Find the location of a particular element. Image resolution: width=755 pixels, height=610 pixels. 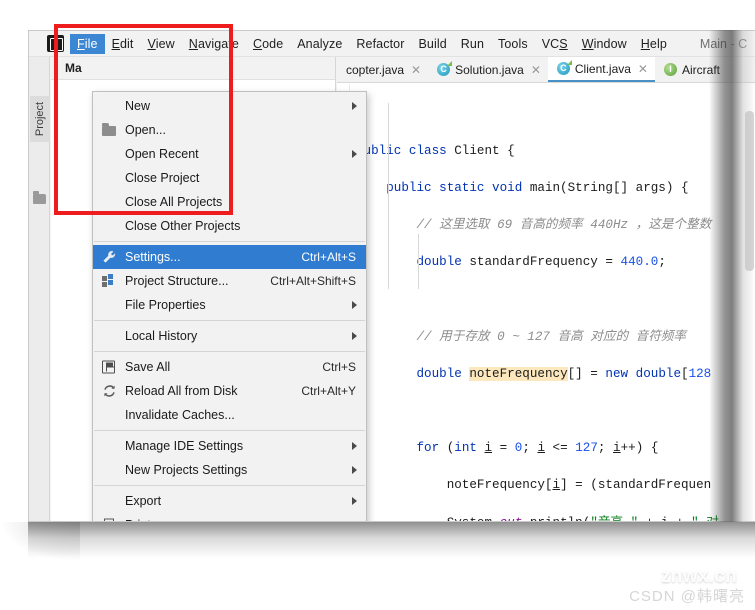

code-line: noteFrequency[i] = (standardFrequen is located at coordinates (534, 485).